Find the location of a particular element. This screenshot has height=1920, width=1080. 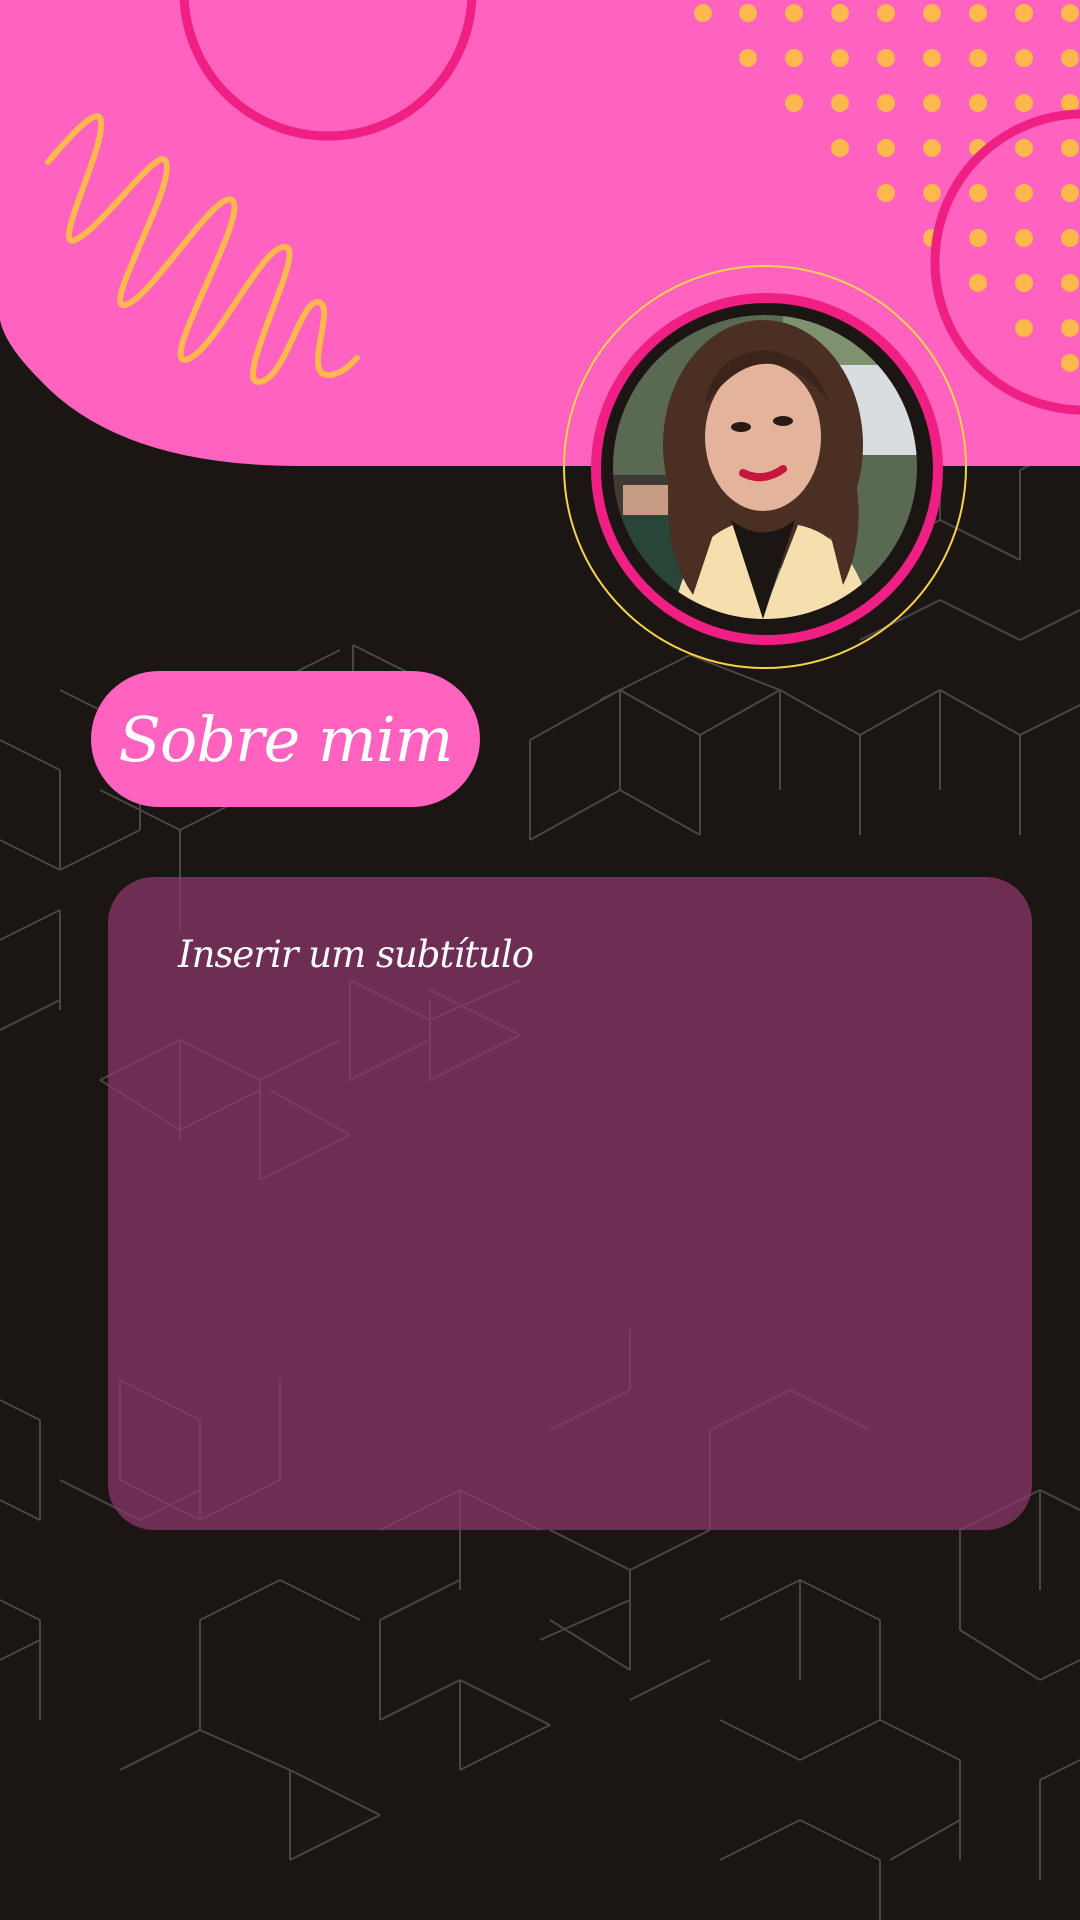

section-subtitle: Inserir um subtítulo is located at coordinates (356, 954).